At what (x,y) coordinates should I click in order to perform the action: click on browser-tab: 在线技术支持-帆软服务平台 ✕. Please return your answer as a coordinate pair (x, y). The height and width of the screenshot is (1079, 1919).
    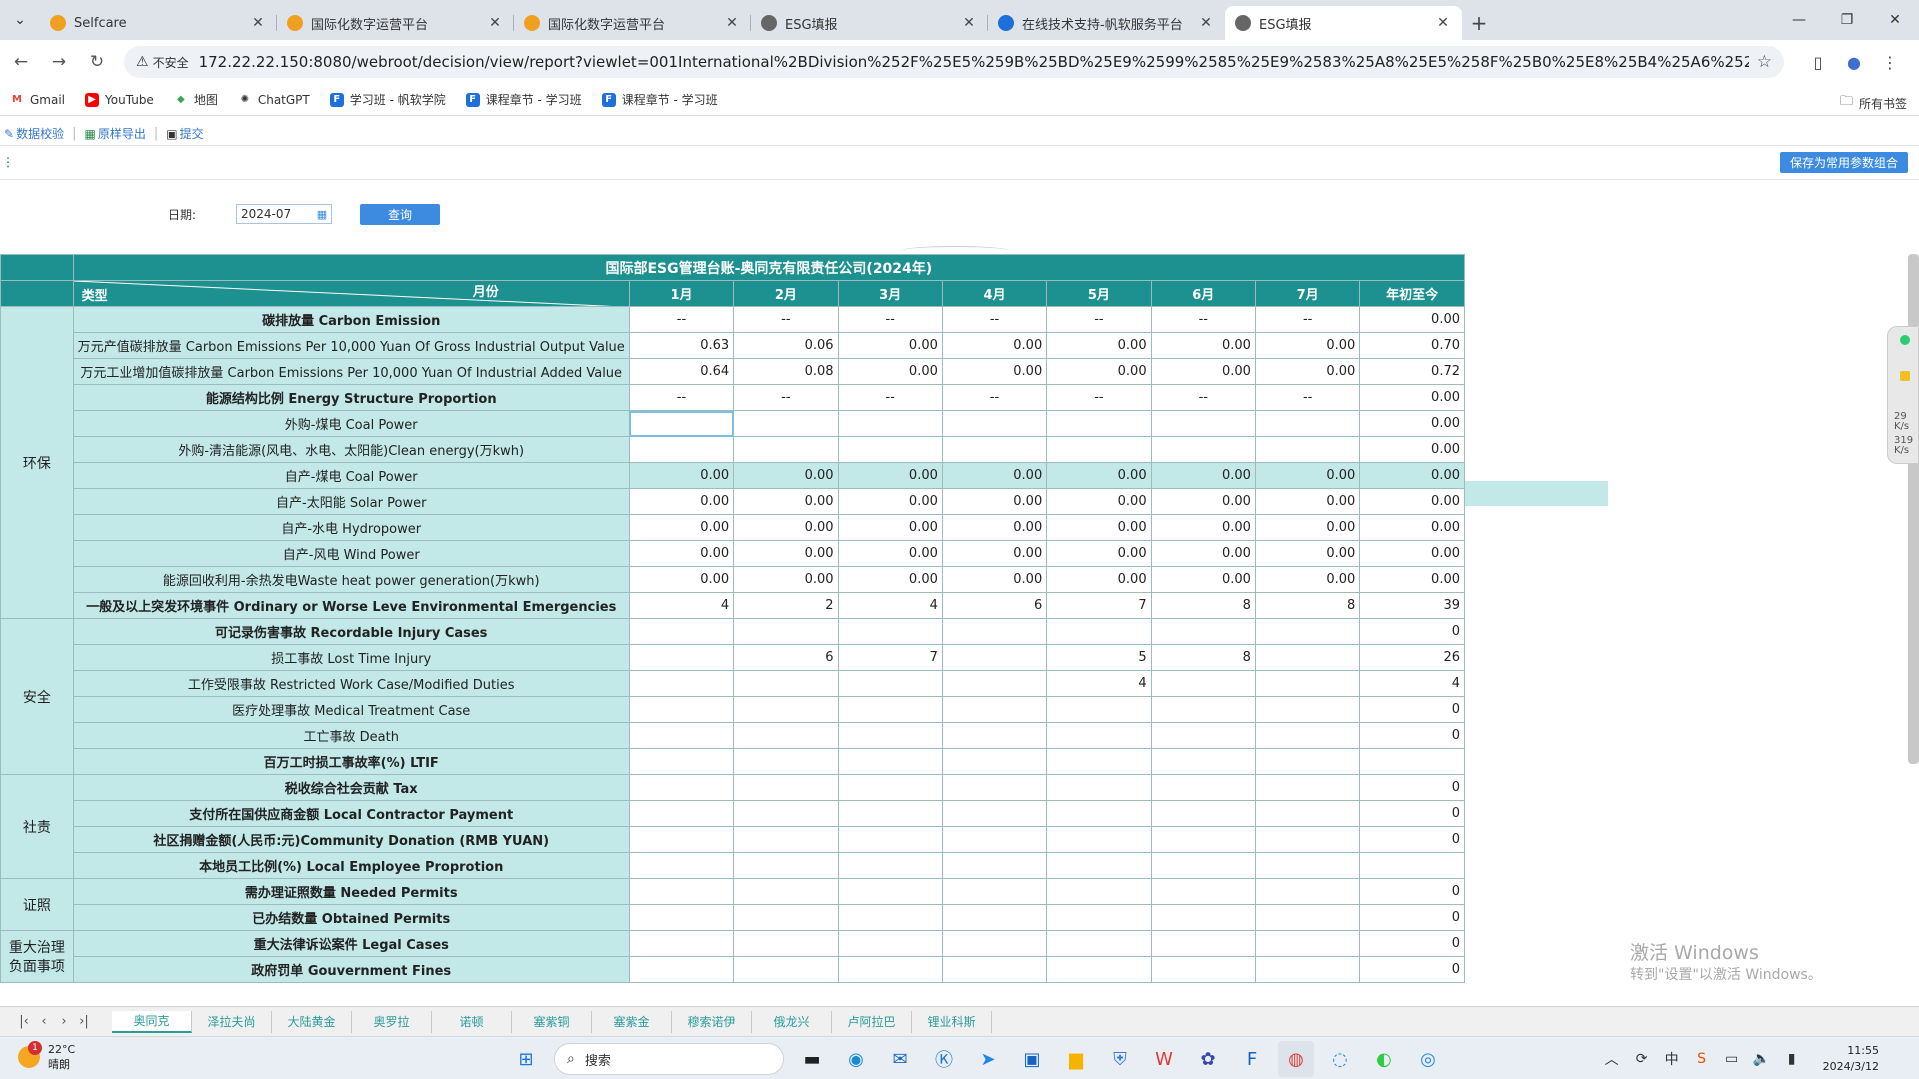
    Looking at the image, I should click on (1106, 23).